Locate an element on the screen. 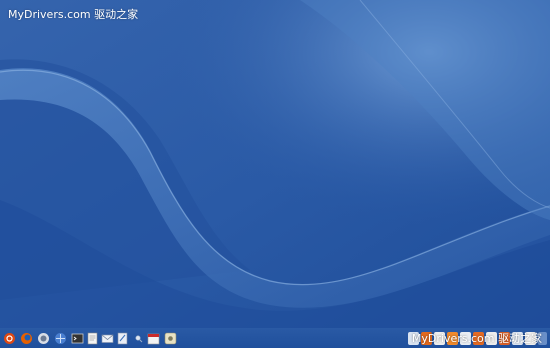 This screenshot has height=348, width=550. watermark-top-text: MyDrivers.com 驱动之家 is located at coordinates (73, 14).